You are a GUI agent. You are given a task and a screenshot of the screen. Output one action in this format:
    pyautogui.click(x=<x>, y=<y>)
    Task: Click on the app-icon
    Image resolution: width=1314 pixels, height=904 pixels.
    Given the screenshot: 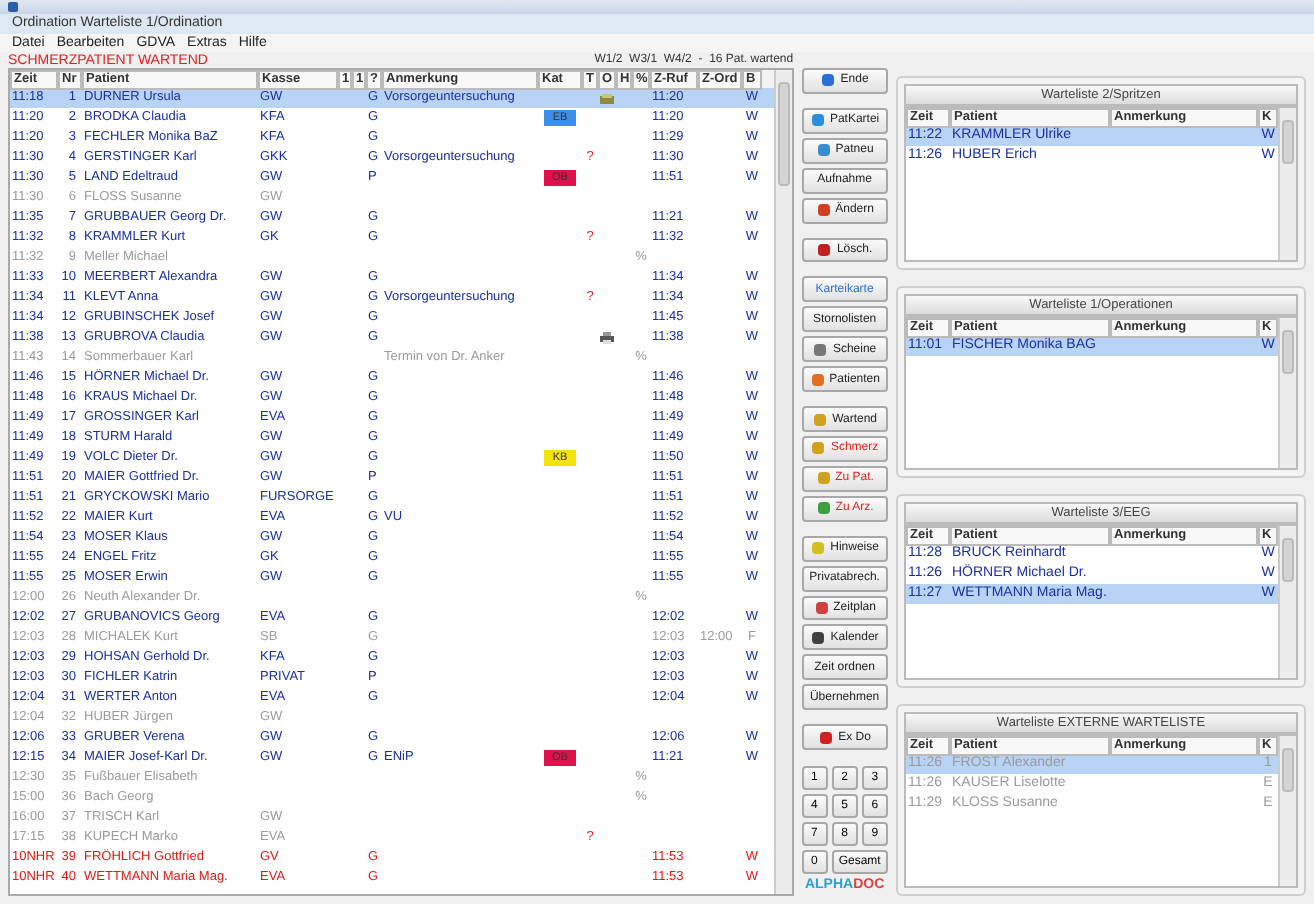 What is the action you would take?
    pyautogui.click(x=13, y=7)
    